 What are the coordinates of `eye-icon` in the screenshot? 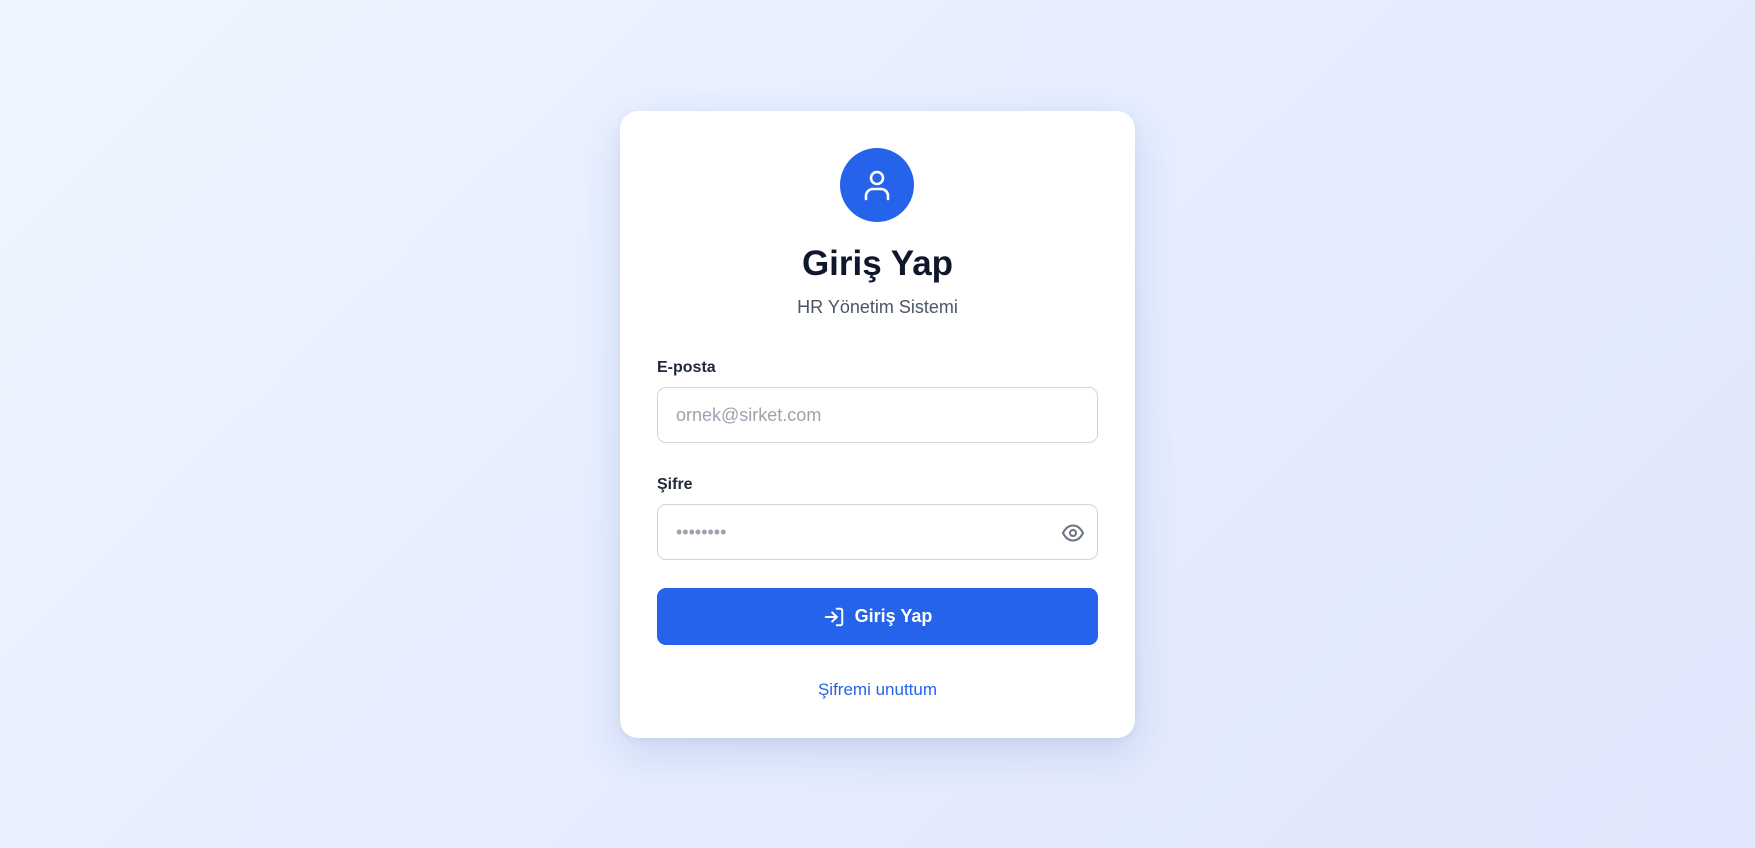 It's located at (1073, 533).